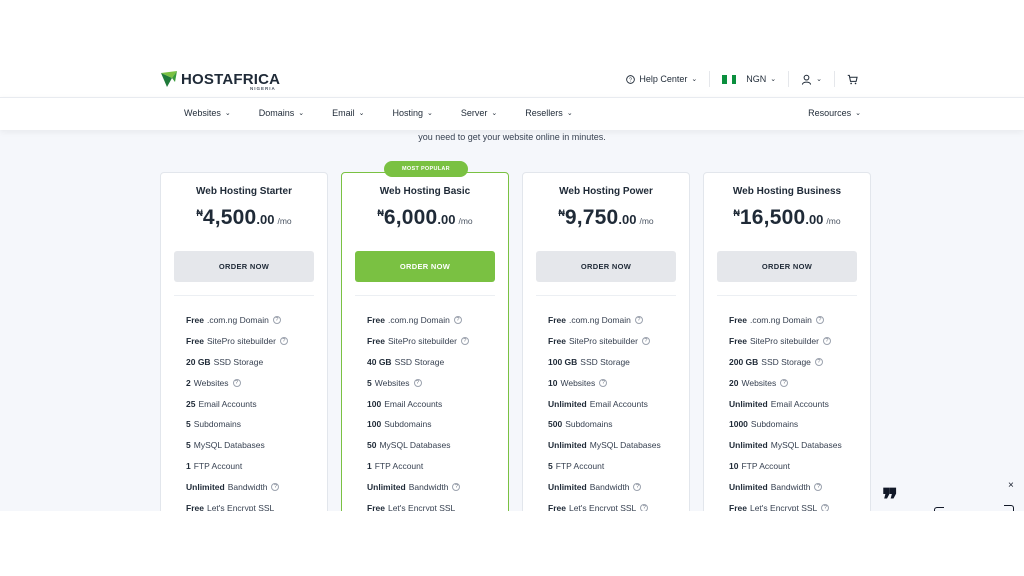 The height and width of the screenshot is (576, 1024). What do you see at coordinates (413, 113) in the screenshot?
I see `nav-item-hosting: Hosting ⌄` at bounding box center [413, 113].